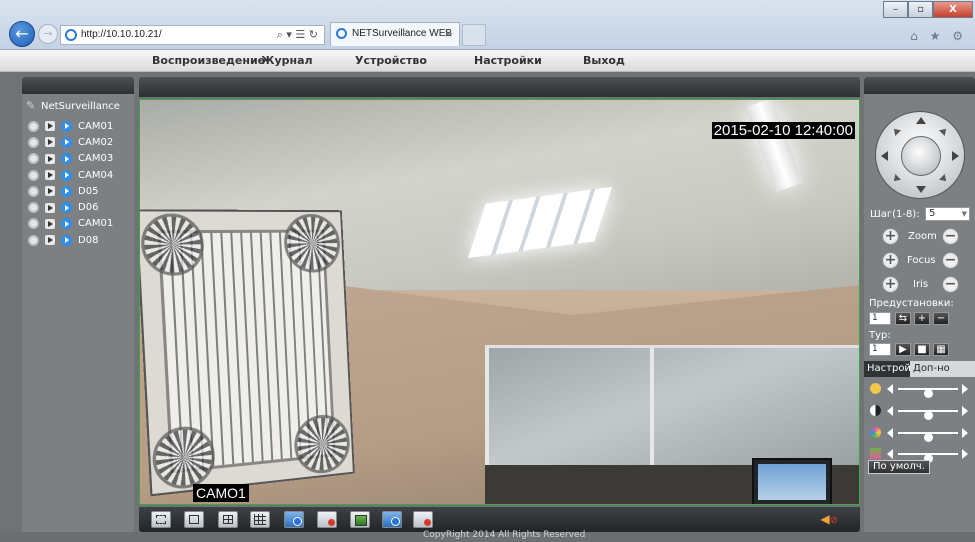  I want to click on menu-exit: Выход, so click(604, 60).